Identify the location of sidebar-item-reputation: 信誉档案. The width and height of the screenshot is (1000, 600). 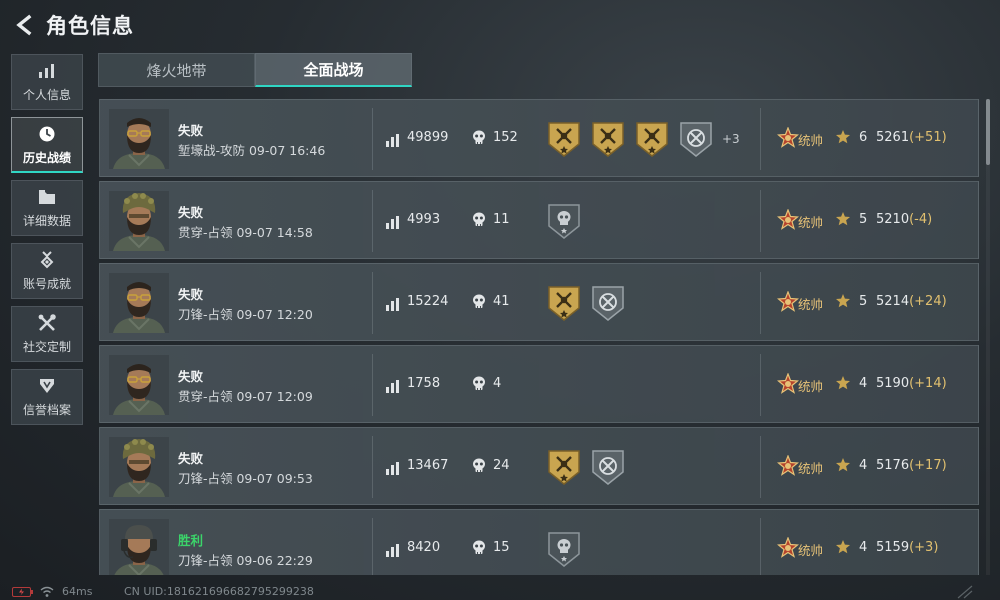
(47, 397).